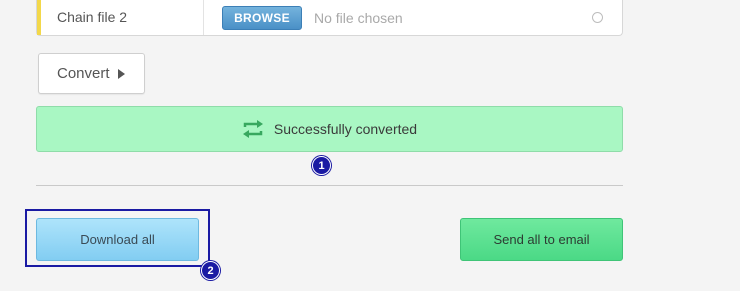 This screenshot has width=740, height=291. I want to click on browse-button: BROWSE, so click(262, 18).